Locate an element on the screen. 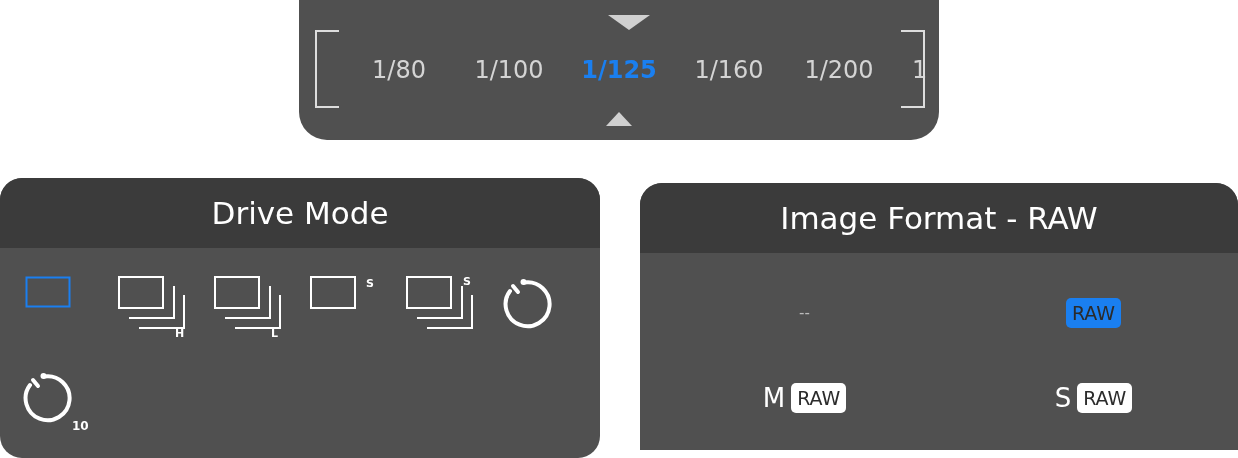  drive-mode-option: L is located at coordinates (262, 303).